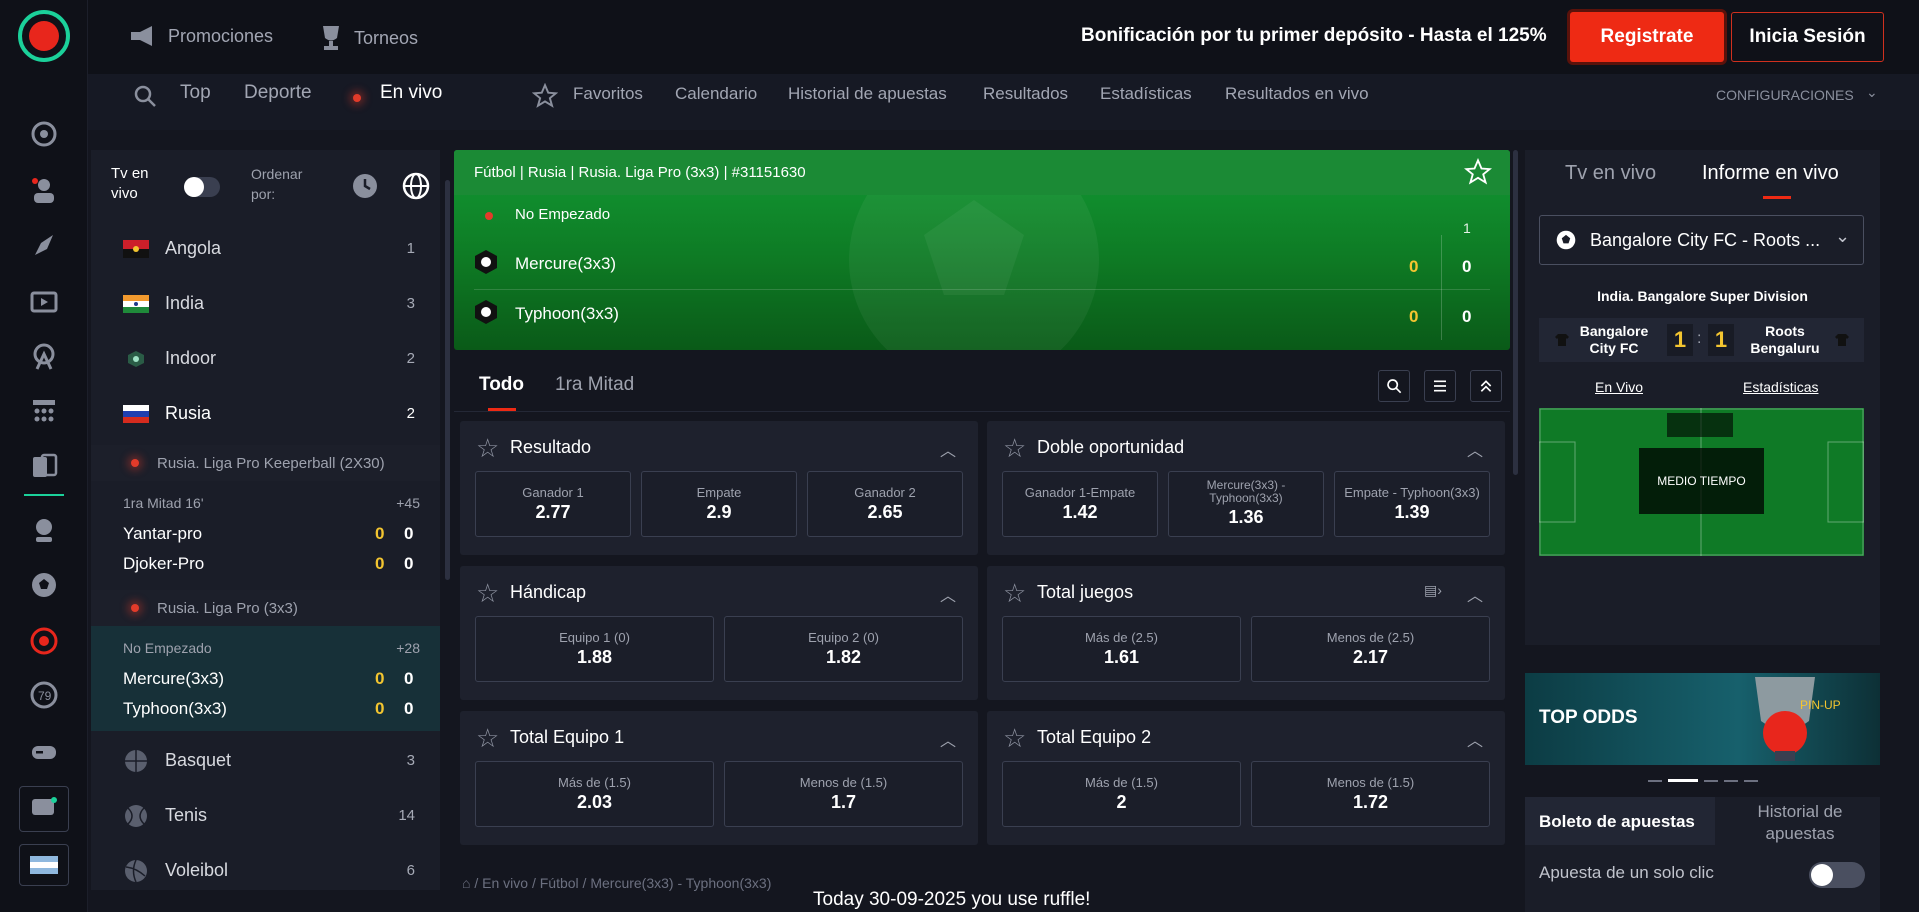  What do you see at coordinates (1770, 173) in the screenshot?
I see `tab-live-report: Informe en vivo` at bounding box center [1770, 173].